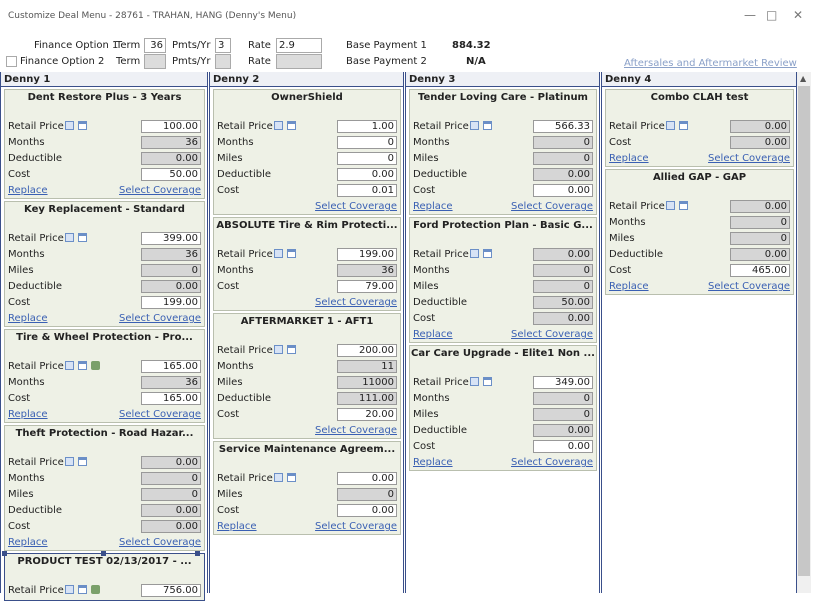 This screenshot has height=601, width=816. What do you see at coordinates (367, 286) in the screenshot?
I see `field-value: 79.00` at bounding box center [367, 286].